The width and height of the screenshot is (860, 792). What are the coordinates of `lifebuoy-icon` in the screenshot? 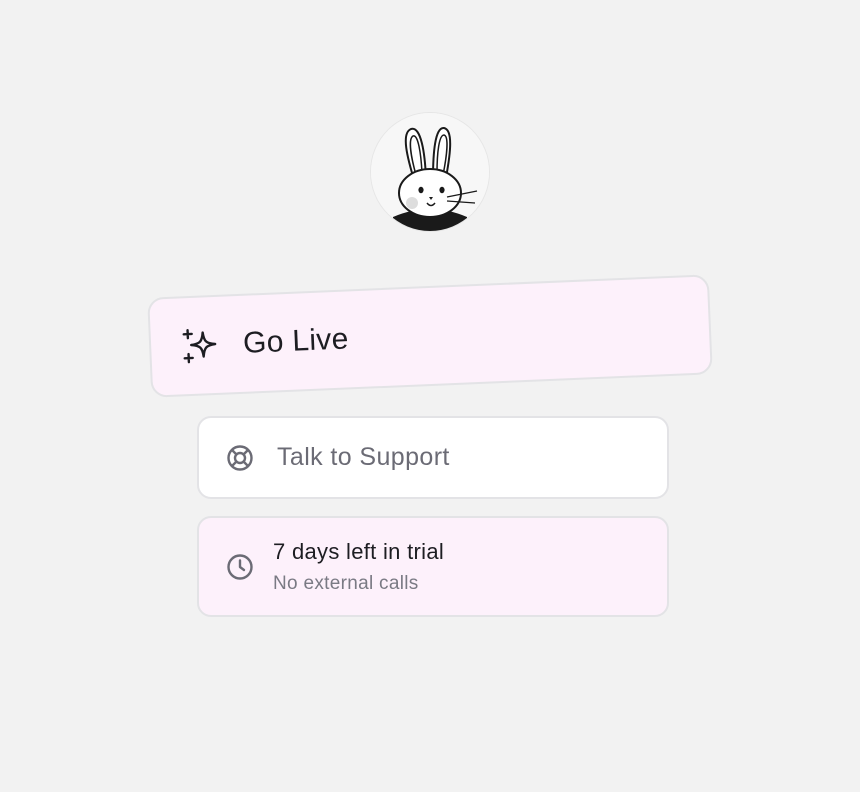 It's located at (240, 458).